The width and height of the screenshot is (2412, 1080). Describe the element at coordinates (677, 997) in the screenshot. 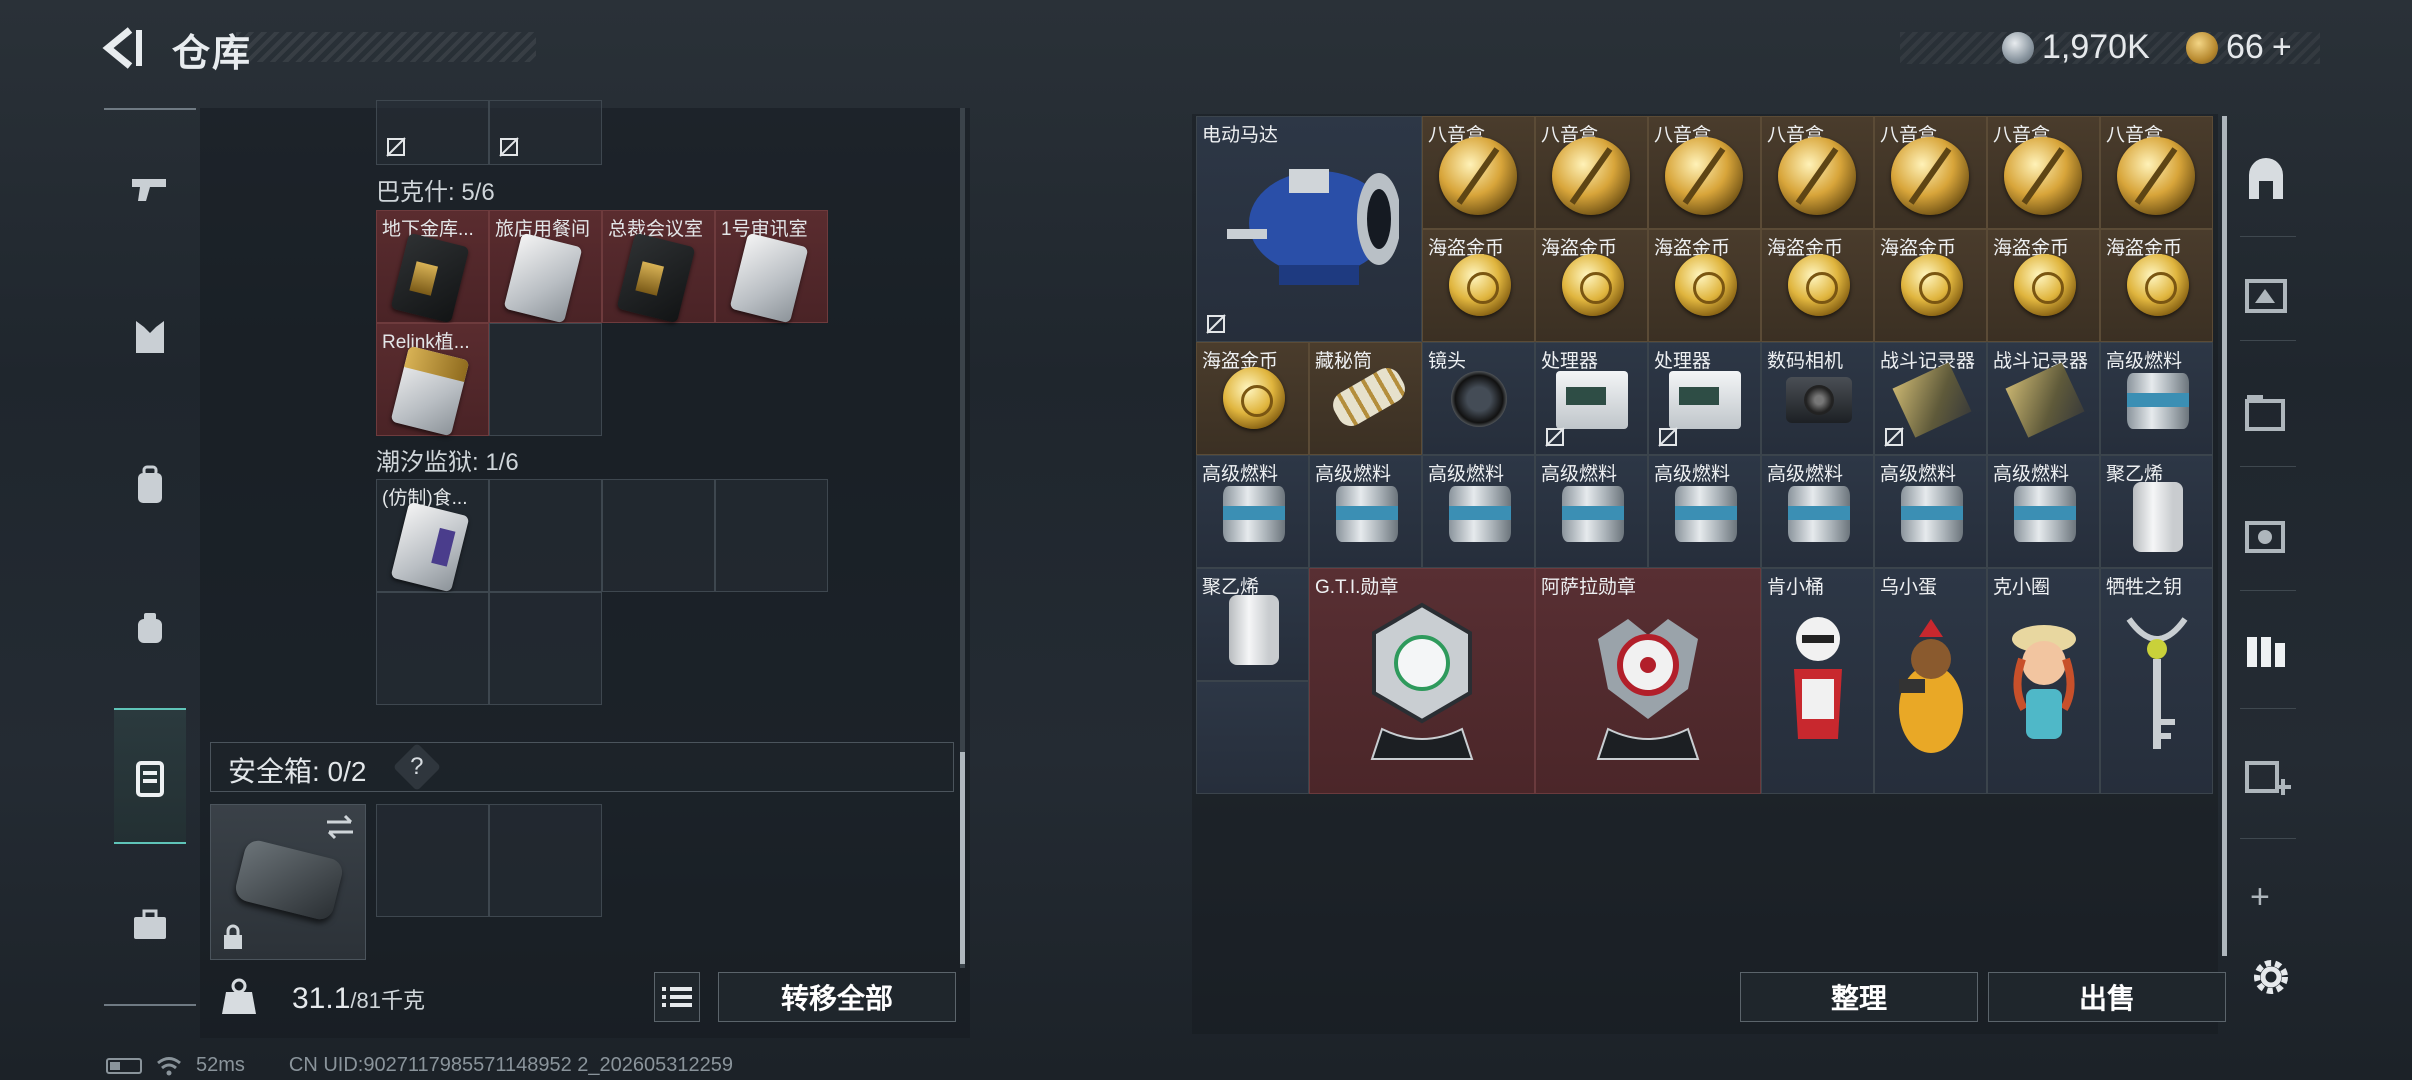

I see `list-view-button` at that location.